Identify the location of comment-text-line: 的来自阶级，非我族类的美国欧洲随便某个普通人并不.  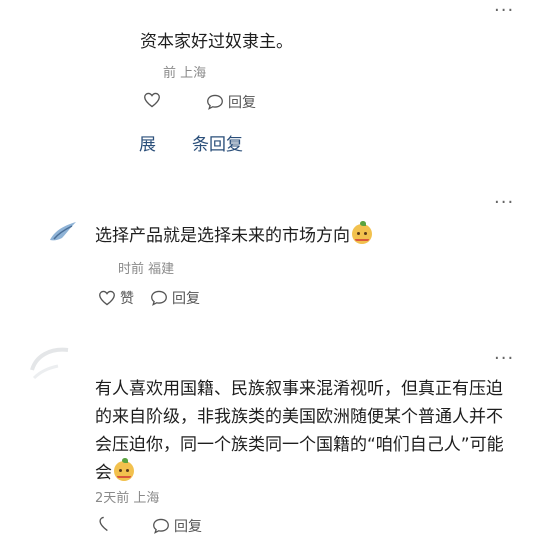
(299, 417).